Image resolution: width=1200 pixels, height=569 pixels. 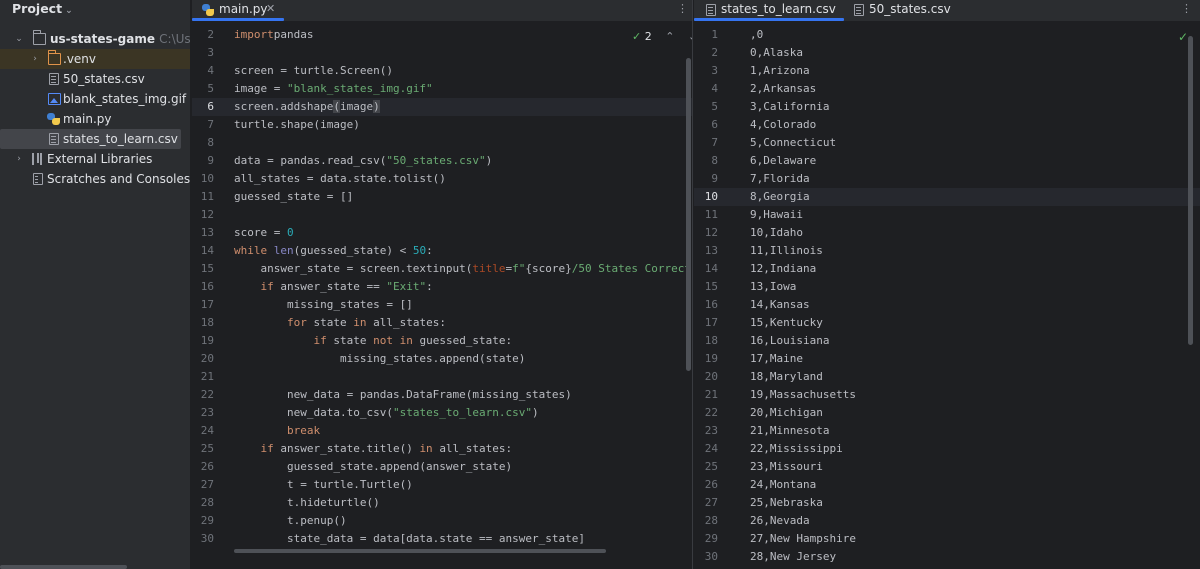 I want to click on code-line: 12, so click(x=442, y=215).